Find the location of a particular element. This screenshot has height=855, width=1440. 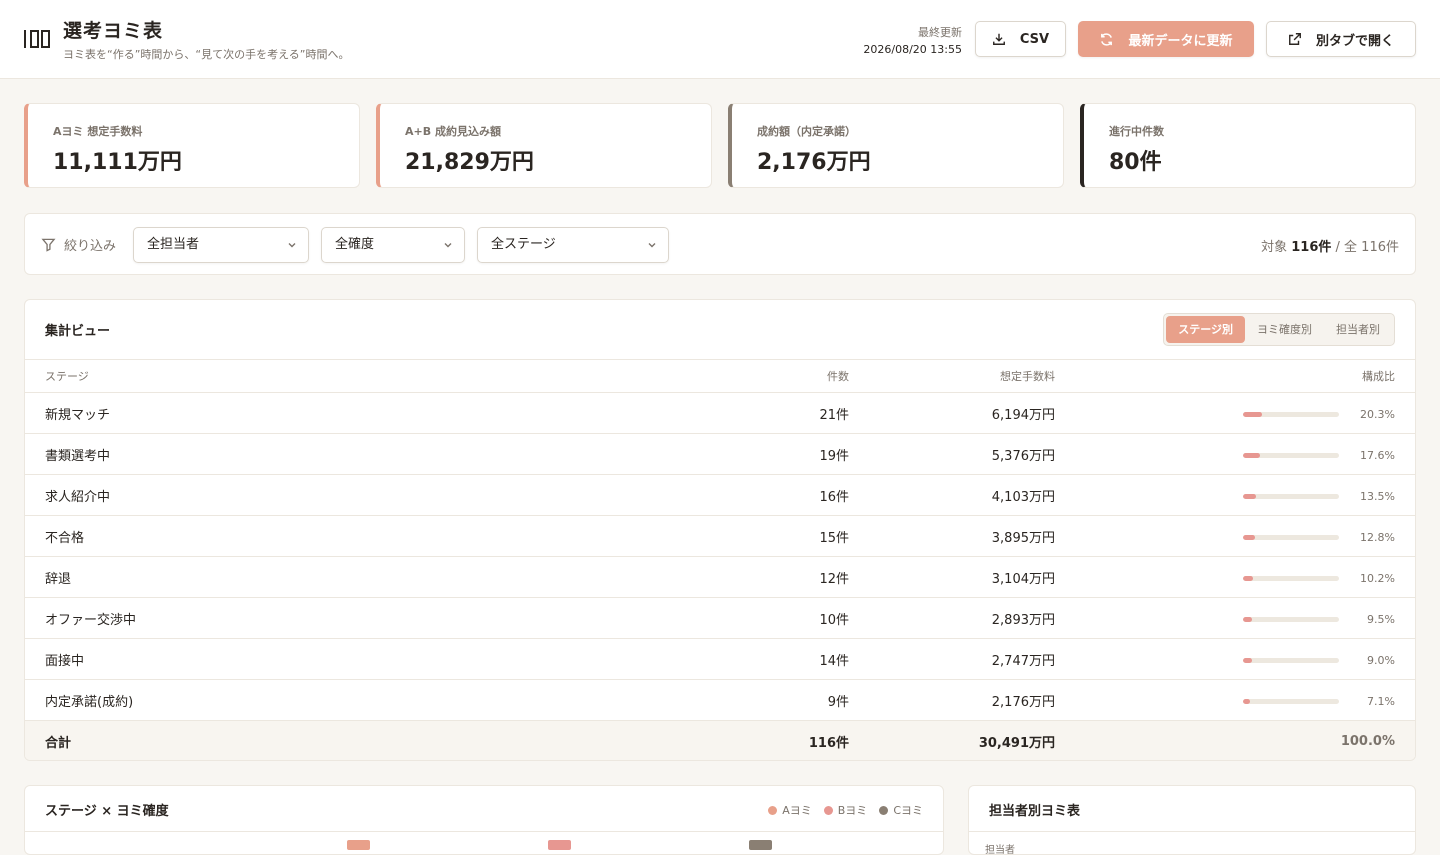

external-link-icon is located at coordinates (1295, 39).